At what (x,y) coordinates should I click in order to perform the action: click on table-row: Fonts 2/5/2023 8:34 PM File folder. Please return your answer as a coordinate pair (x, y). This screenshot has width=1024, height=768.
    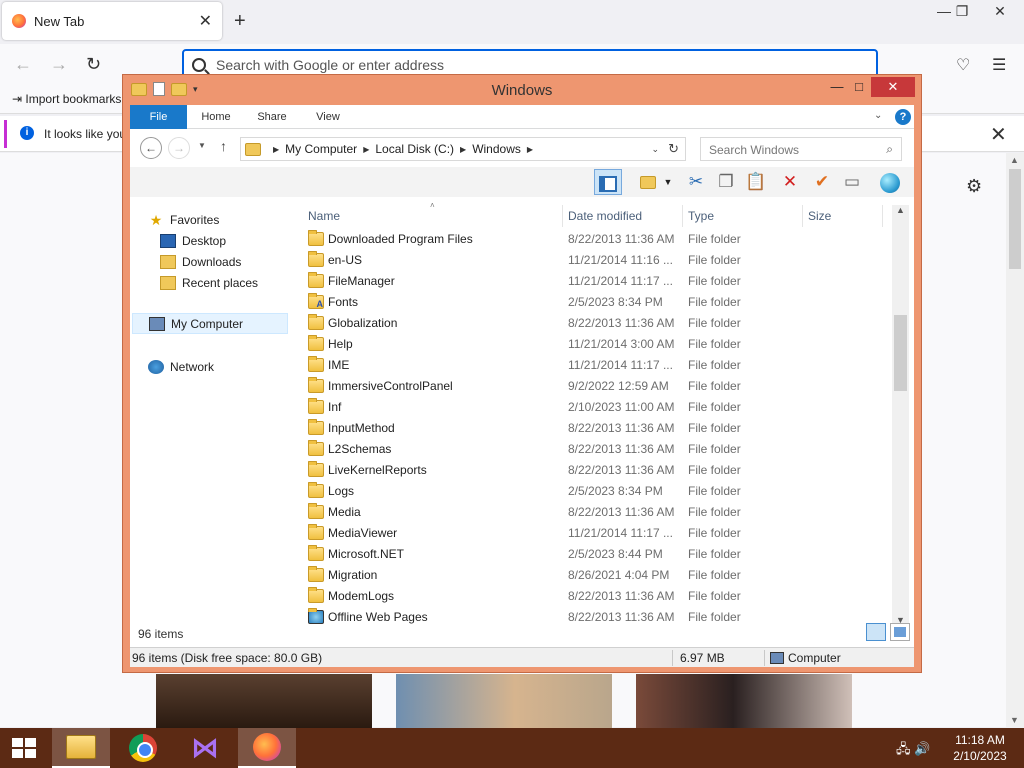
    Looking at the image, I should click on (603, 302).